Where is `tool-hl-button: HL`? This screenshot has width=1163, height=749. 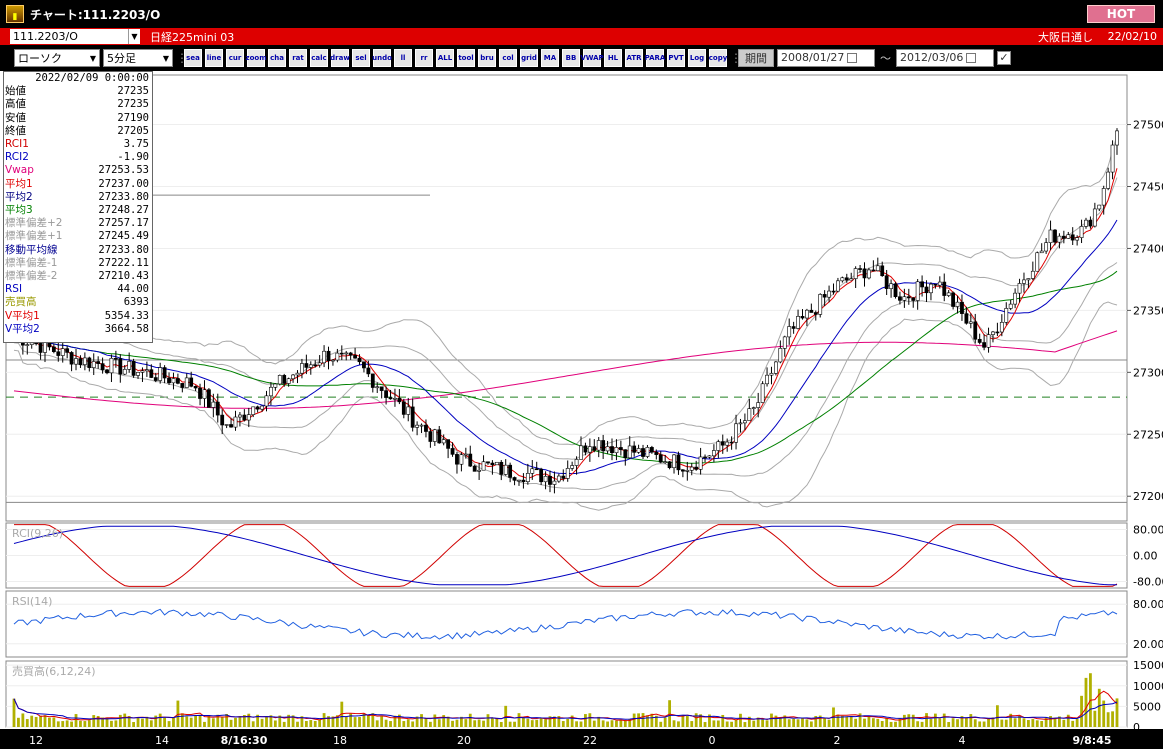 tool-hl-button: HL is located at coordinates (613, 58).